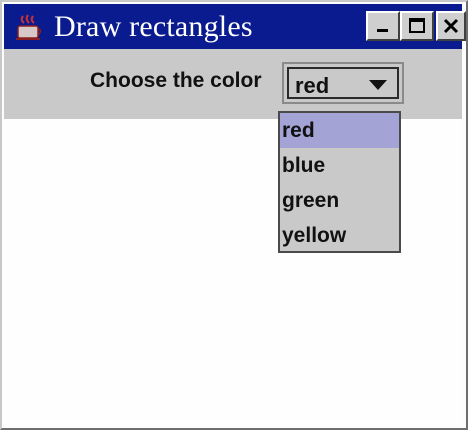 The image size is (468, 430). I want to click on maximize-button, so click(417, 26).